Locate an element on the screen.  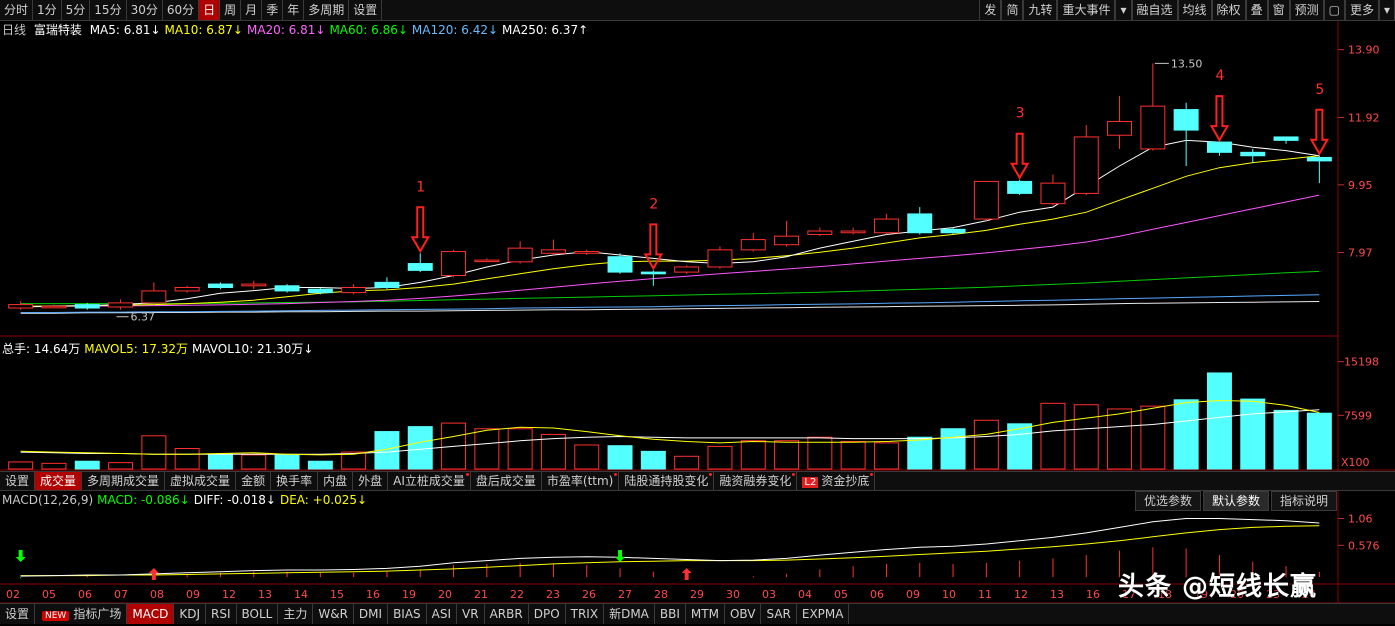
indicator-tab: VR is located at coordinates (471, 614).